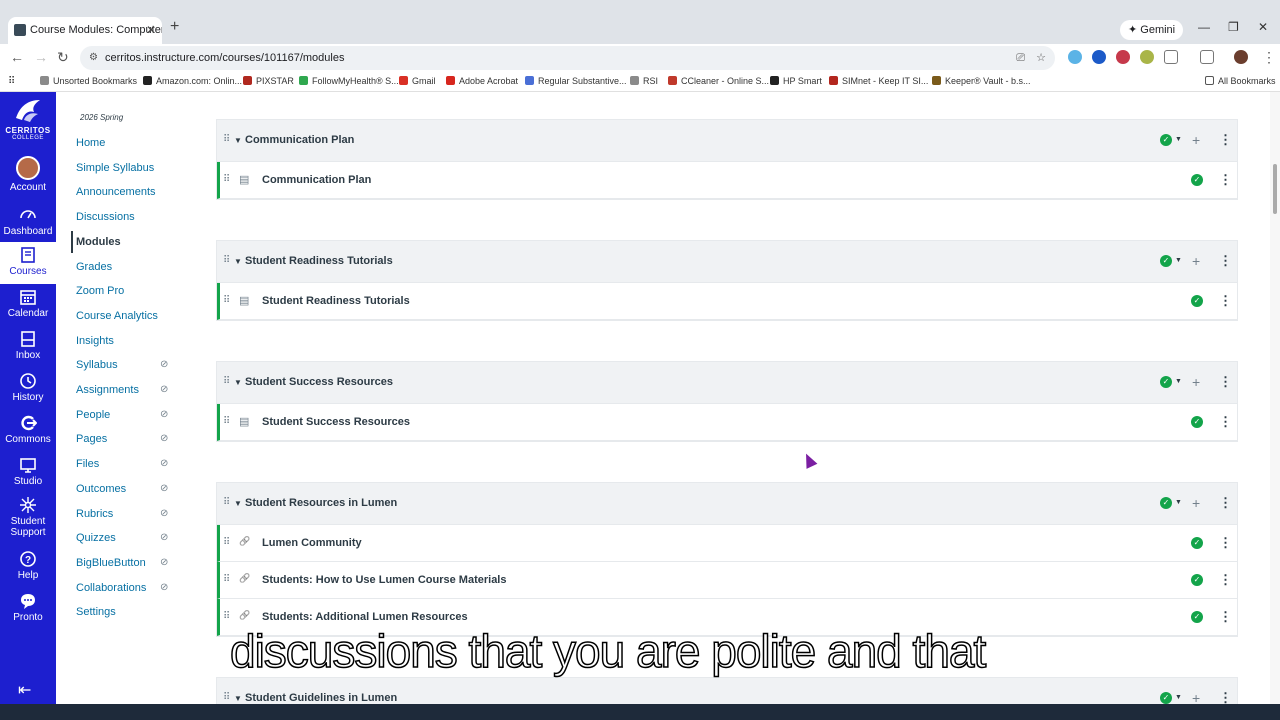  Describe the element at coordinates (28, 174) in the screenshot. I see `global-nav-account: Account` at that location.